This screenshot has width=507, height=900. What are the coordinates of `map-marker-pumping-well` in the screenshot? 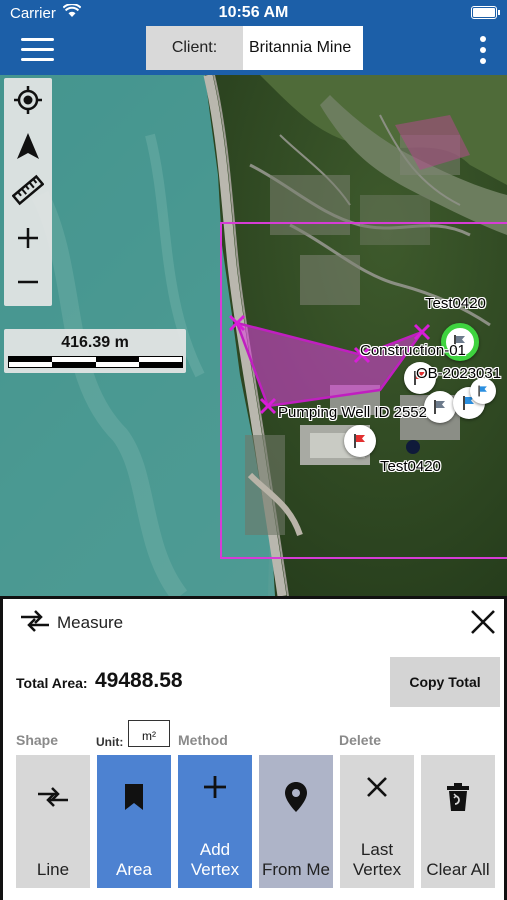 It's located at (360, 441).